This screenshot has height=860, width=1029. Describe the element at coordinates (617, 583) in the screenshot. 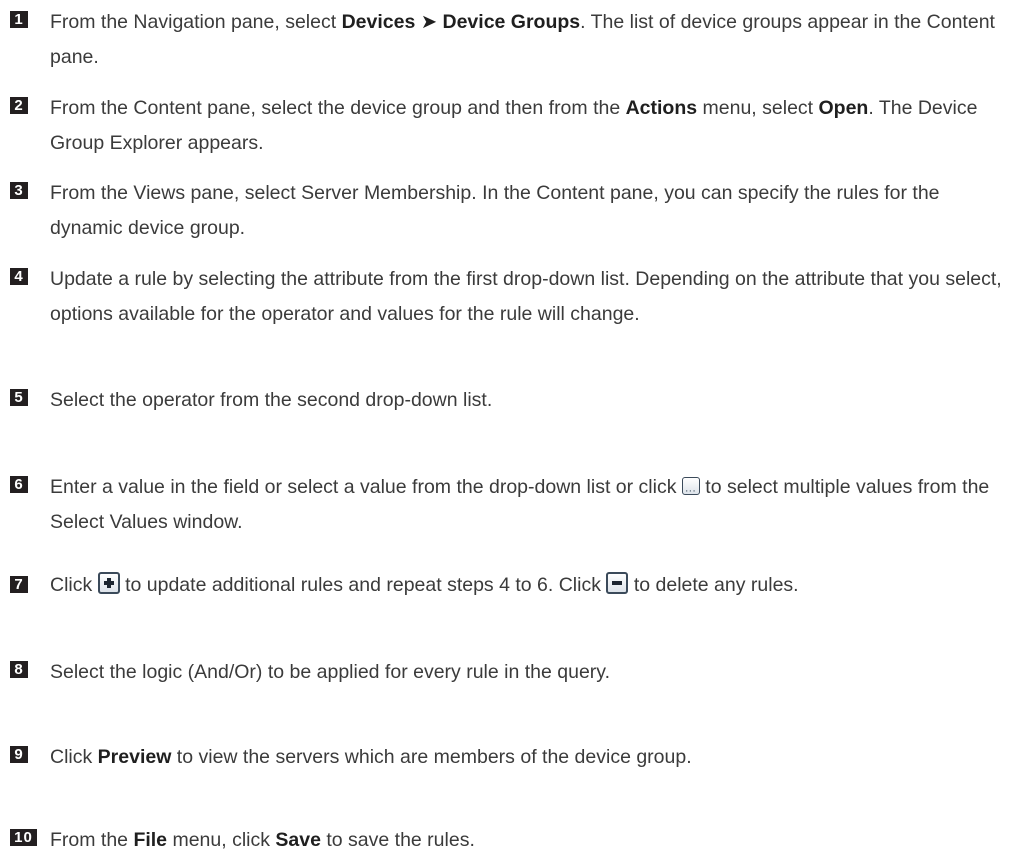

I see `delete-rule-minus-icon` at that location.